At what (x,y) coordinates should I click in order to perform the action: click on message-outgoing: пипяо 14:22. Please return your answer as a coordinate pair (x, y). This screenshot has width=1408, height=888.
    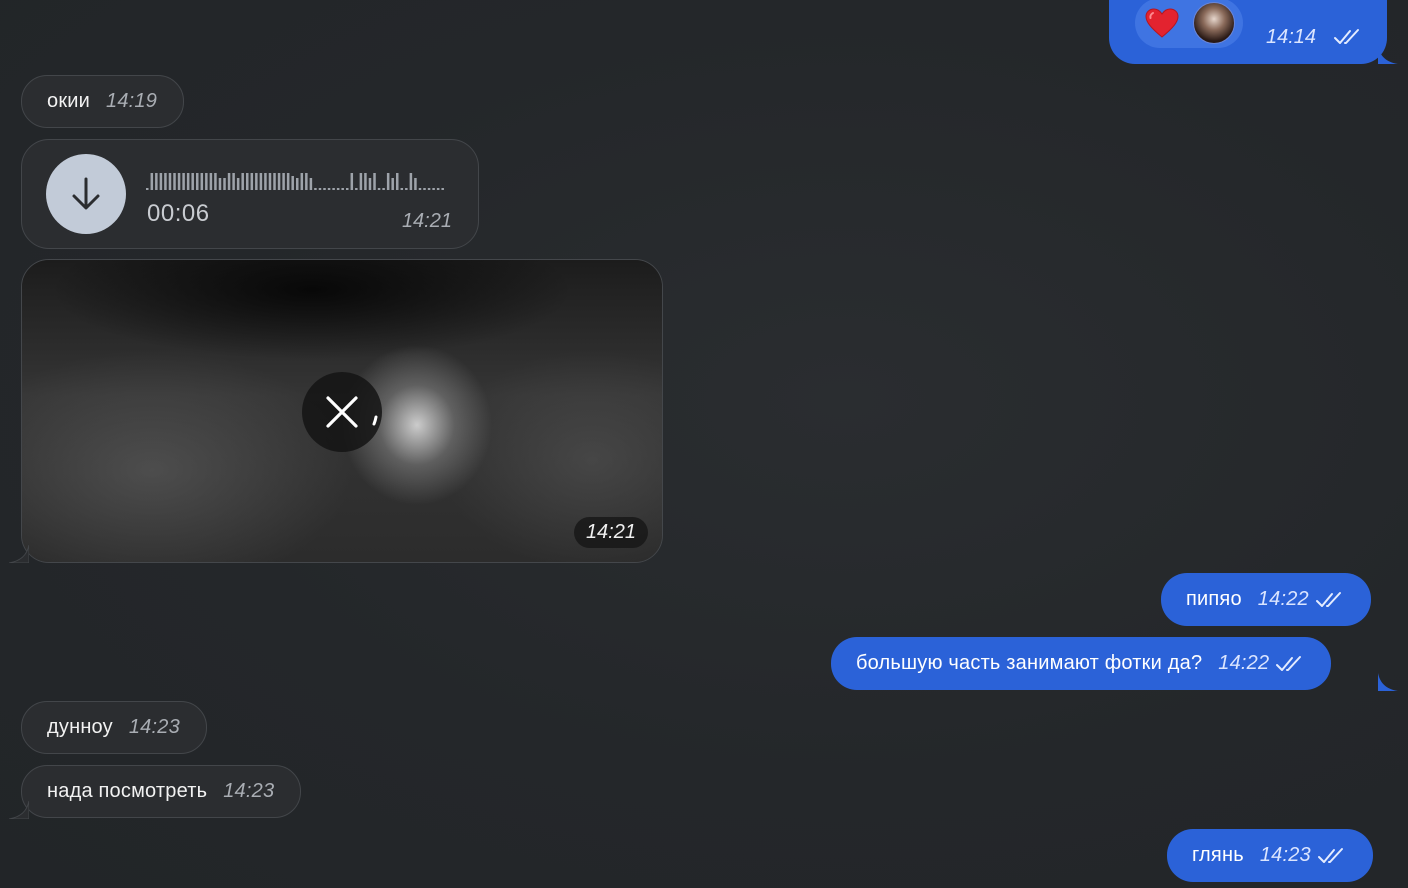
    Looking at the image, I should click on (1266, 599).